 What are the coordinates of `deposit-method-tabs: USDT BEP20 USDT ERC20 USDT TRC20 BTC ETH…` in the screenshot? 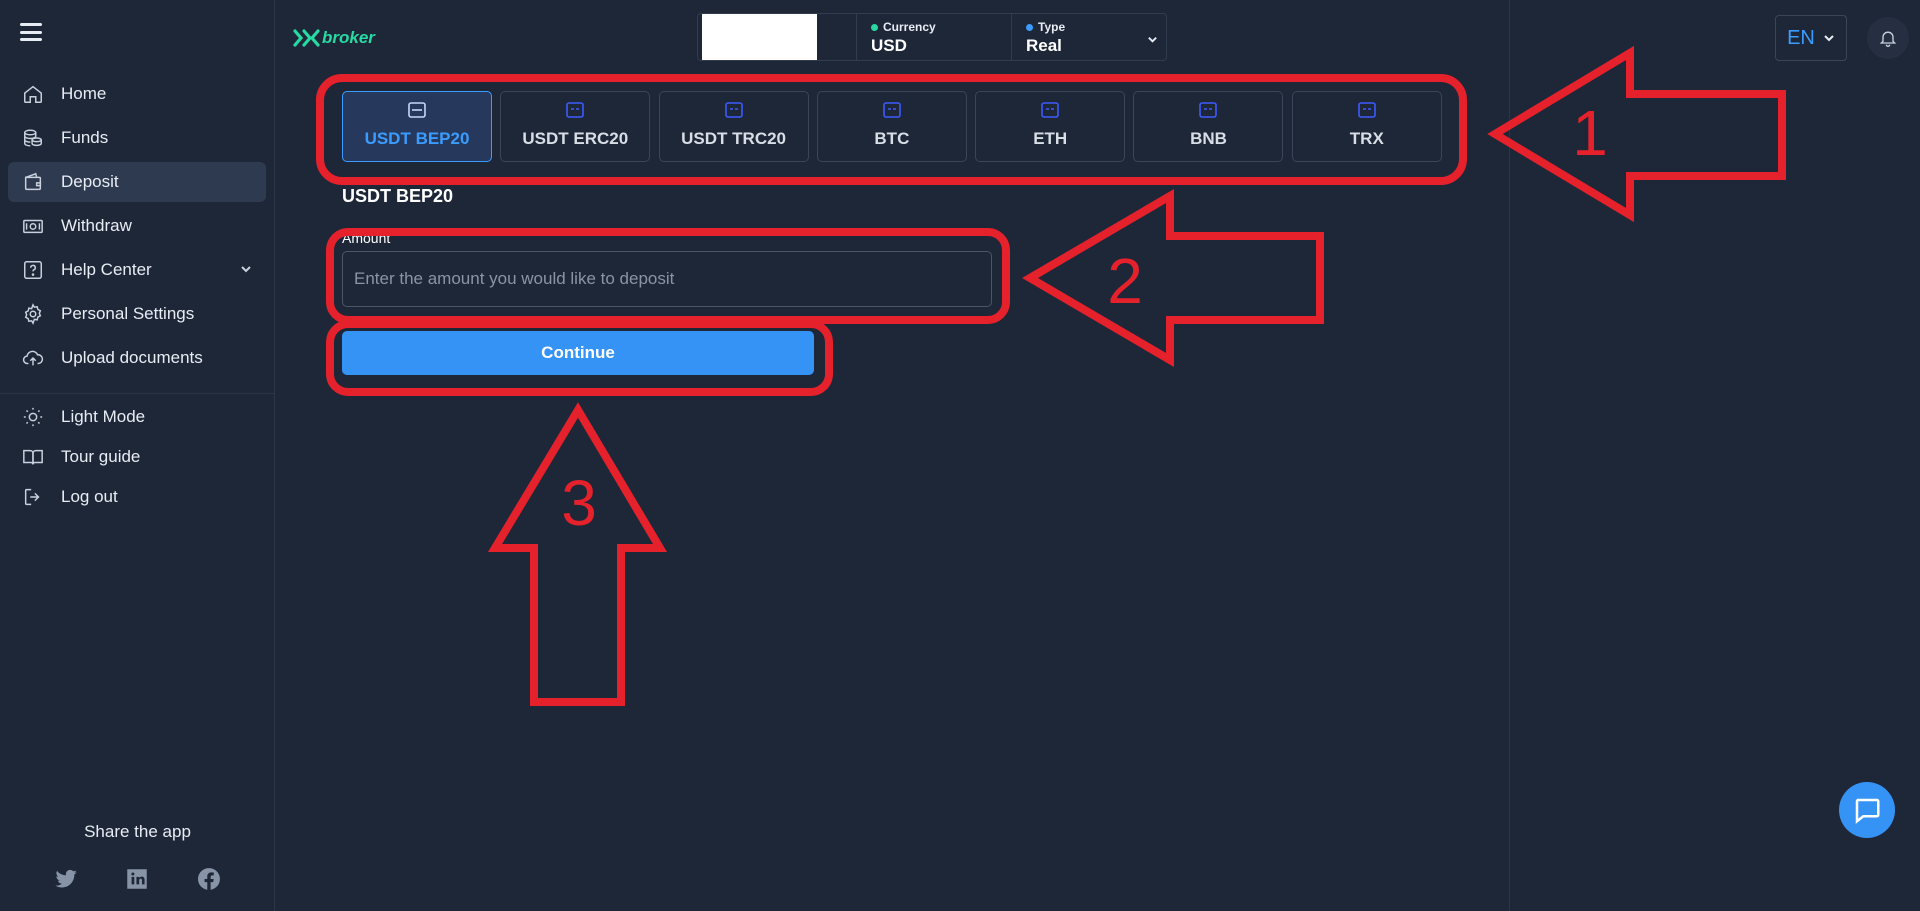 It's located at (896, 126).